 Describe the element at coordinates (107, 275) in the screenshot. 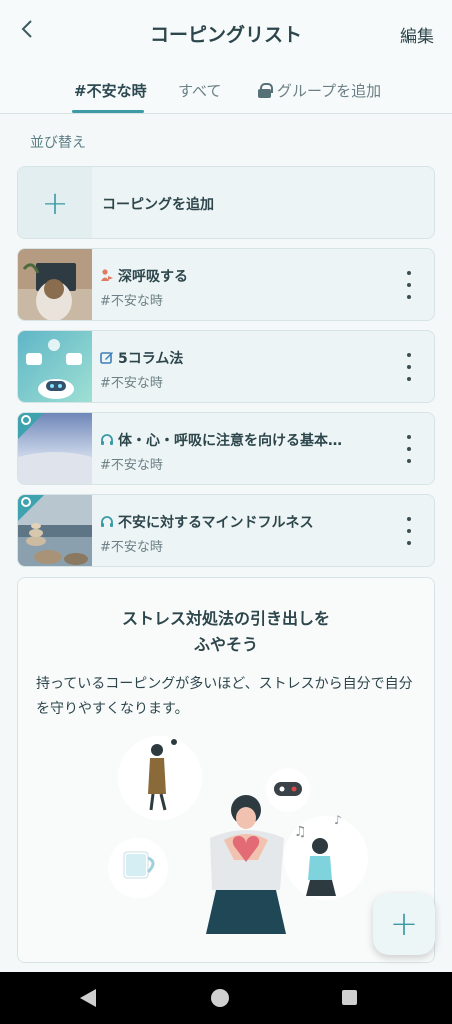

I see `person-heart-icon` at that location.